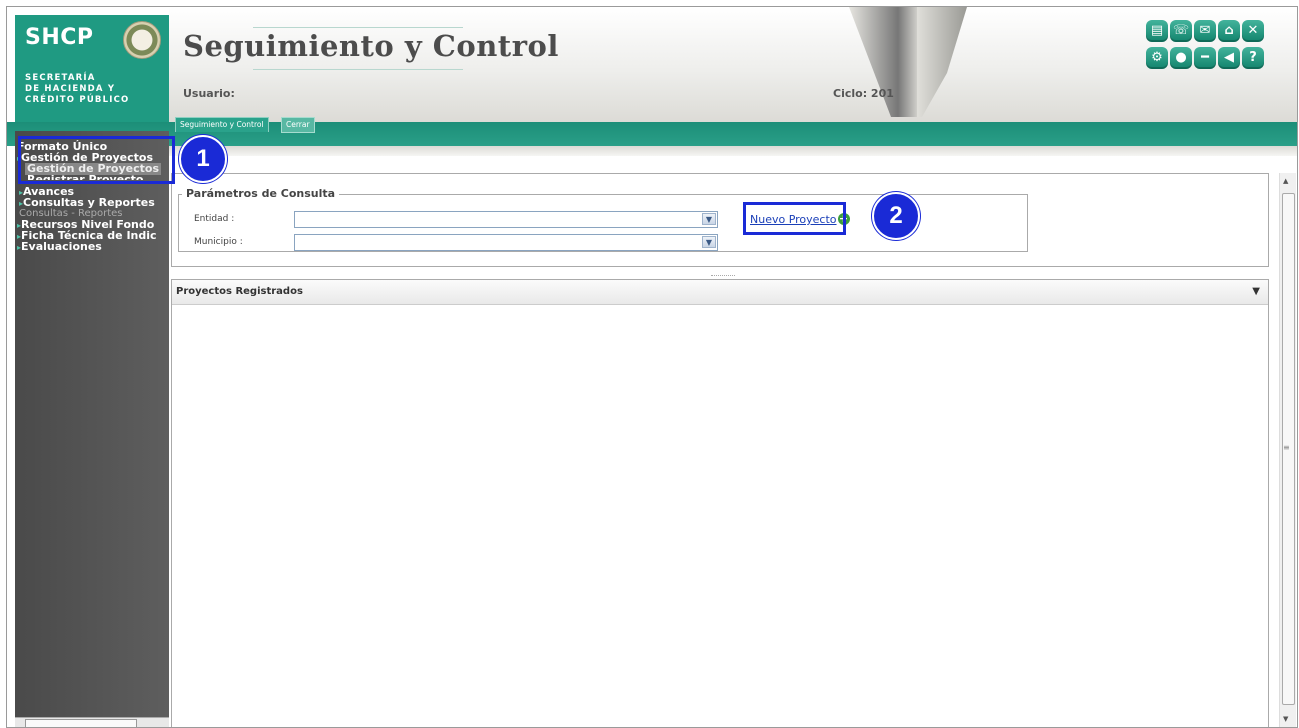 This screenshot has height=728, width=1299. What do you see at coordinates (506, 219) in the screenshot?
I see `entidad-select: ▼` at bounding box center [506, 219].